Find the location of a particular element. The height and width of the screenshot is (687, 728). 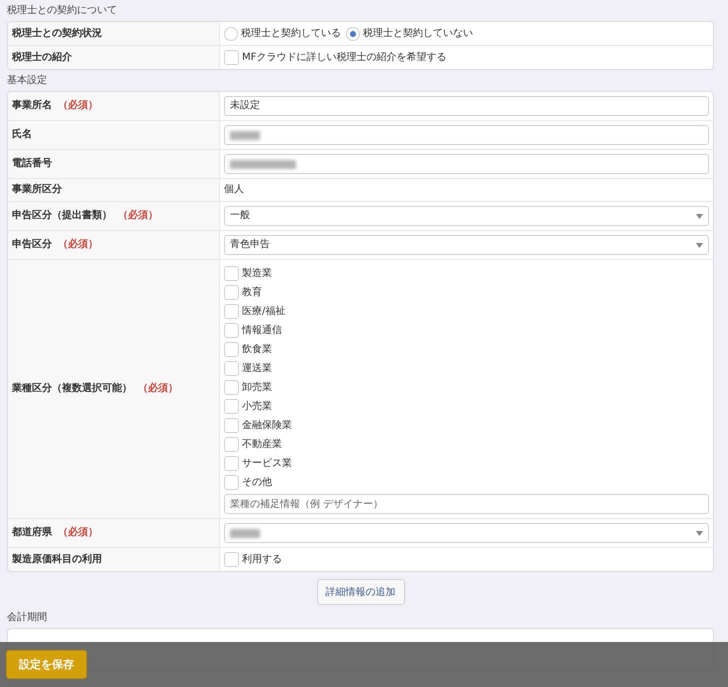

select-field: 一般 is located at coordinates (466, 216).